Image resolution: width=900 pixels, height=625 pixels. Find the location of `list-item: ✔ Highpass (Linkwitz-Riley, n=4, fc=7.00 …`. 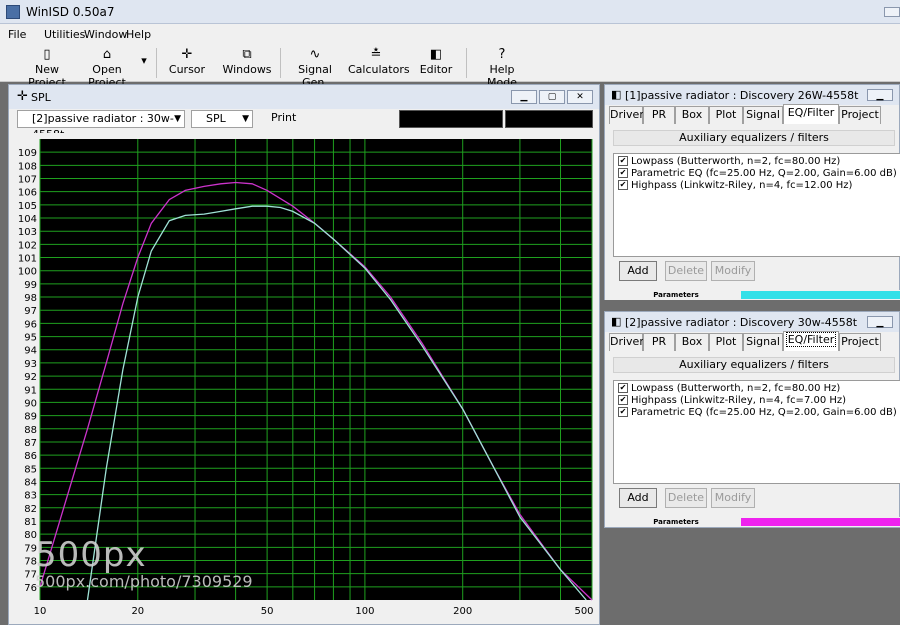

list-item: ✔ Highpass (Linkwitz-Riley, n=4, fc=7.00 … is located at coordinates (732, 401).